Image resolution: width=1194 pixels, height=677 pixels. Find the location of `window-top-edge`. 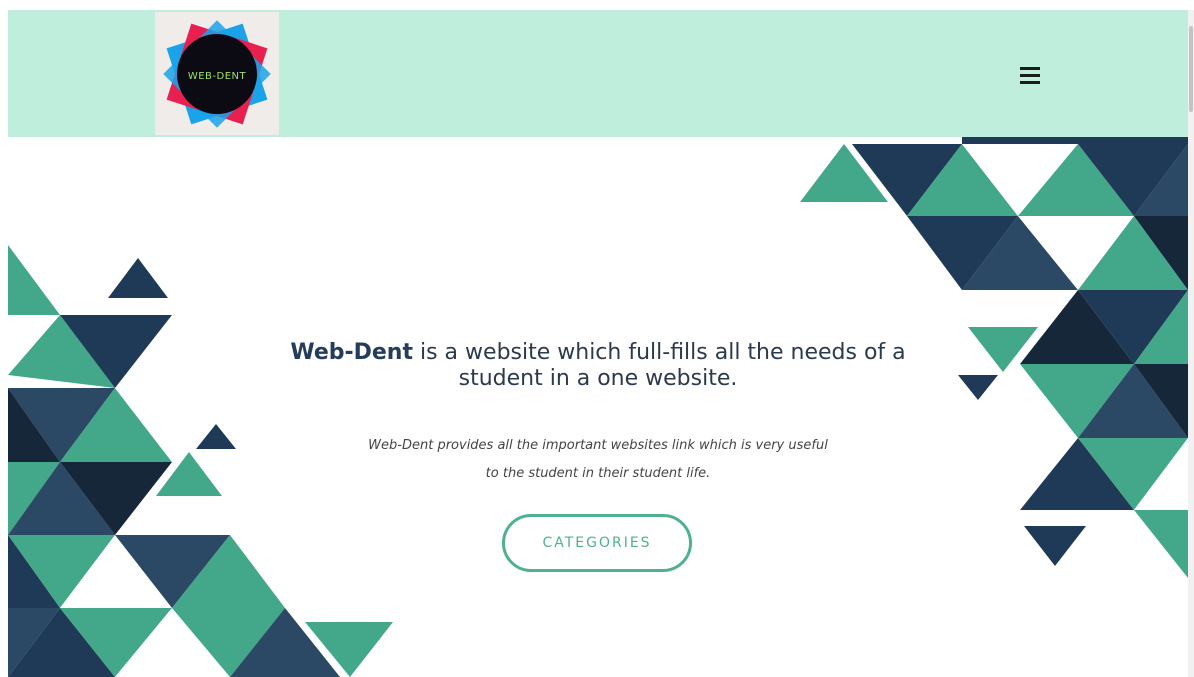

window-top-edge is located at coordinates (597, 5).